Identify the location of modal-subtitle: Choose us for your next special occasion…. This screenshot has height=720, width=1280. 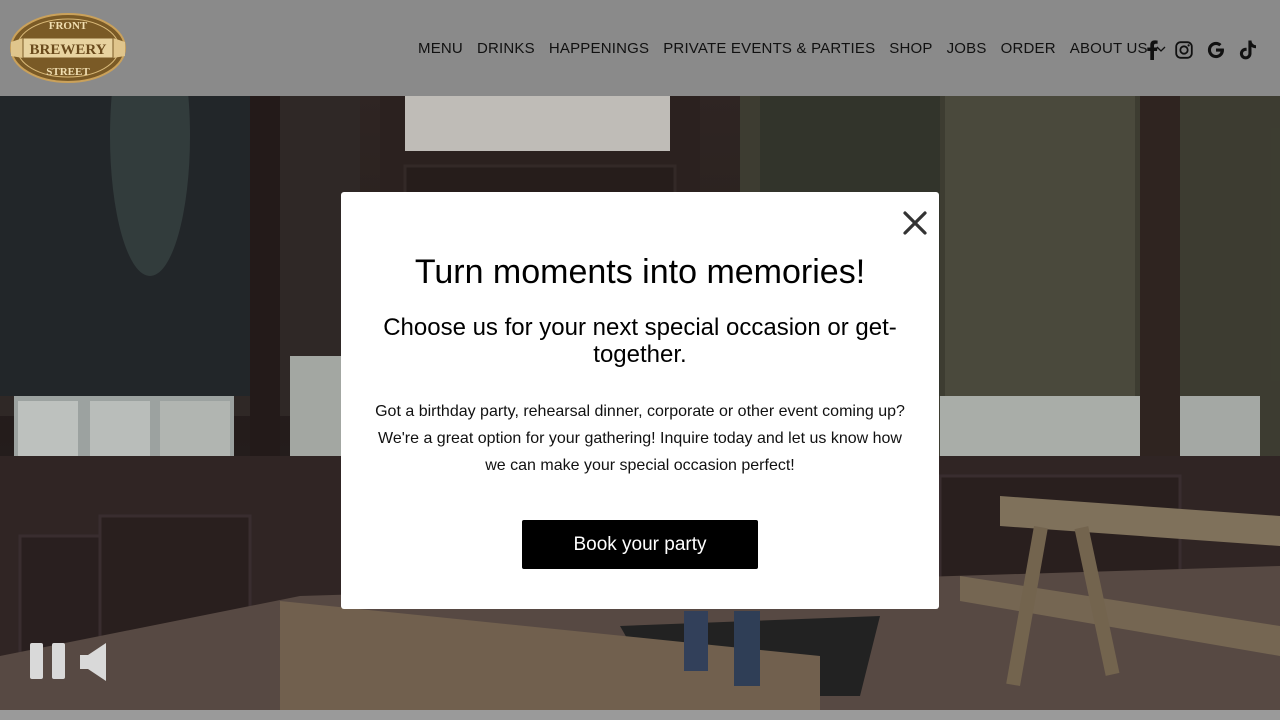
(640, 341).